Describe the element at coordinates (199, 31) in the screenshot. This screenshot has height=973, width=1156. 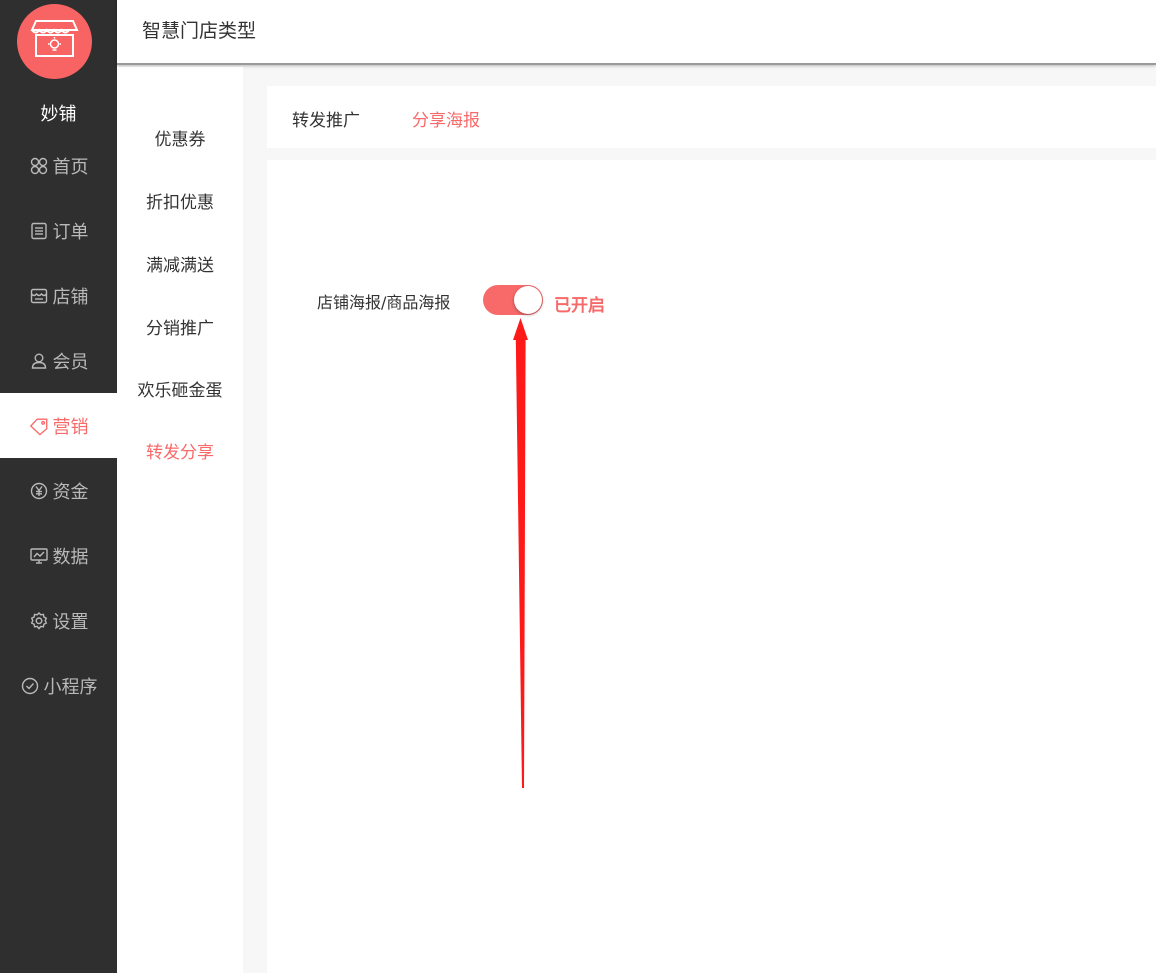
I see `page-title: 智慧门店类型` at that location.